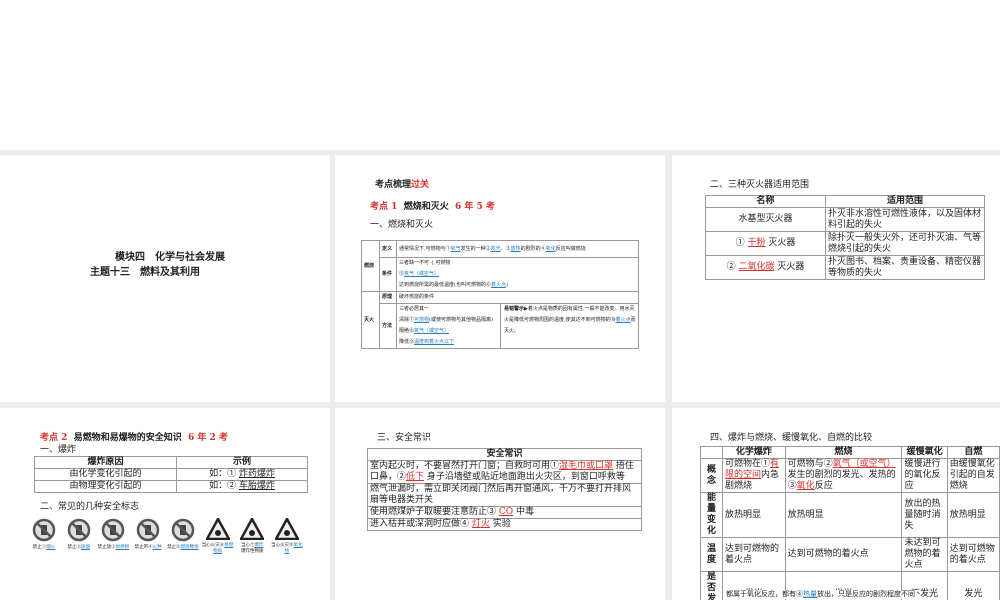 This screenshot has width=1000, height=600. Describe the element at coordinates (820, 594) in the screenshot. I see `note: 都属于氧化反应，都有④热量放出，只是反应的剧烈程度不同` at that location.